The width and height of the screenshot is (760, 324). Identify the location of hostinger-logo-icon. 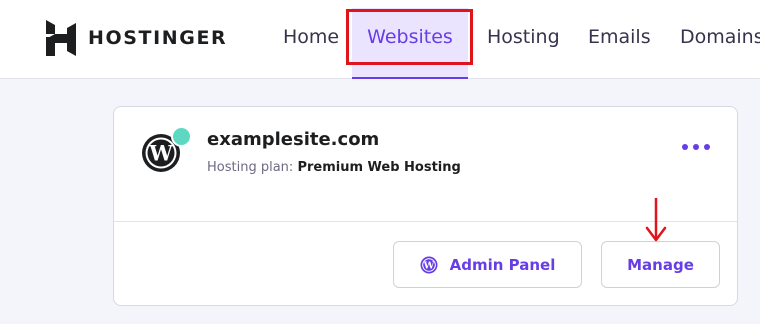
(61, 38).